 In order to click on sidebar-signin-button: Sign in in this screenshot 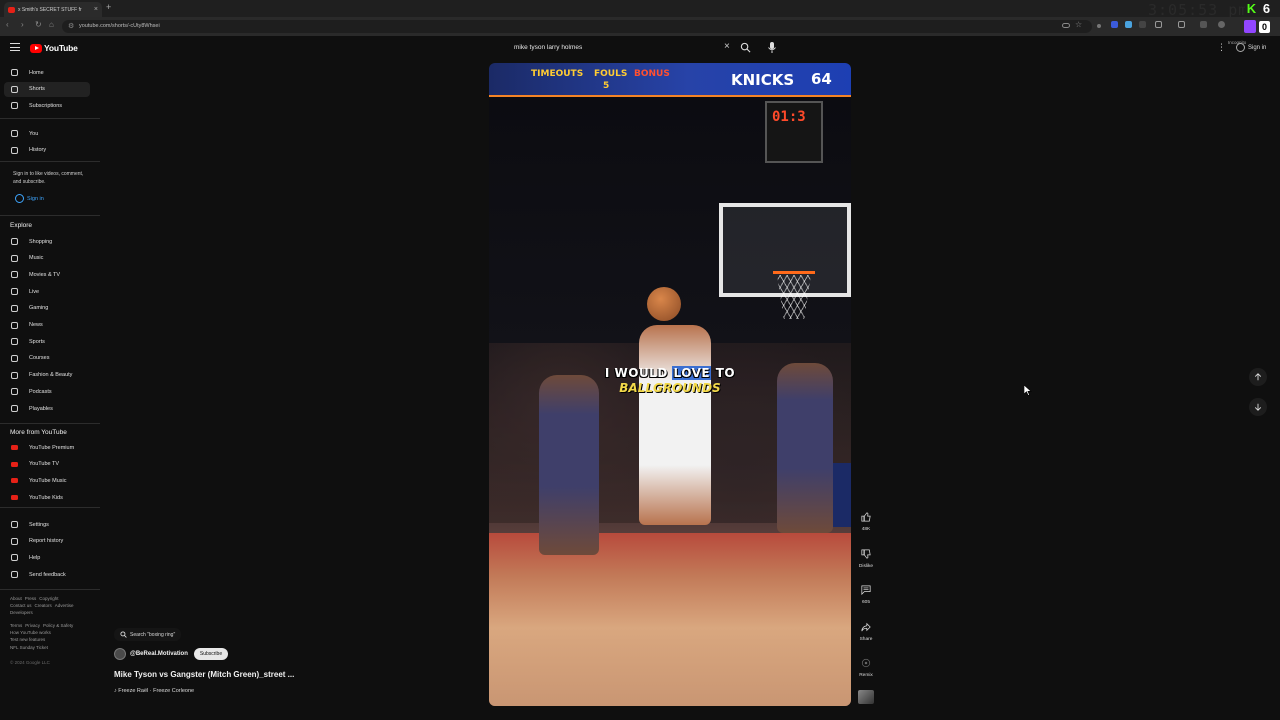, I will do `click(29, 198)`.